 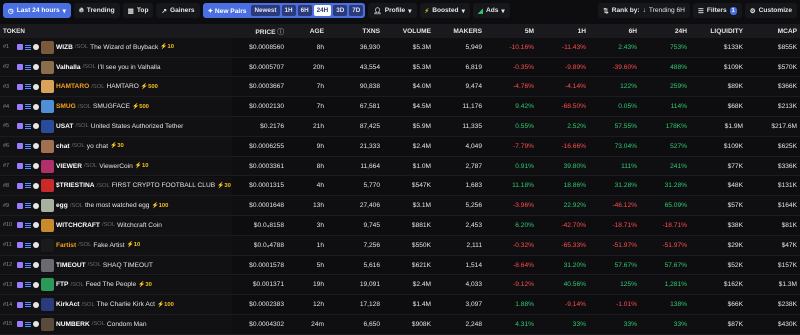 I want to click on mcap-cell: $366K, so click(x=787, y=87).